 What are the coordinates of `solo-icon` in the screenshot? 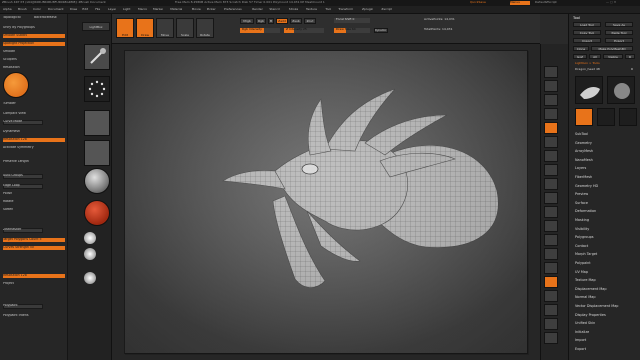 It's located at (551, 324).